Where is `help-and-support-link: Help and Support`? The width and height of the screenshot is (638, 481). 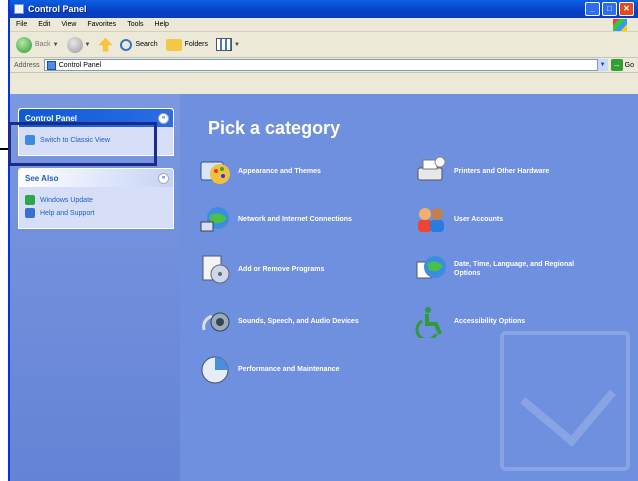
help-and-support-link: Help and Support is located at coordinates (96, 213).